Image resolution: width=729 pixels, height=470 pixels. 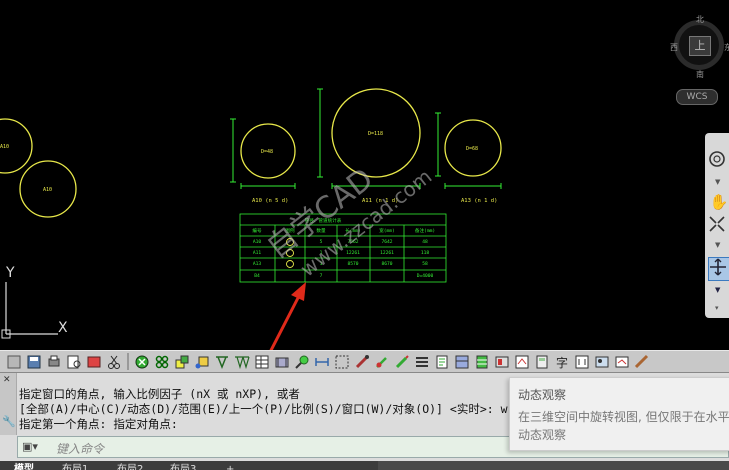 What do you see at coordinates (697, 97) in the screenshot?
I see `wcs-menu-button: WCS` at bounding box center [697, 97].